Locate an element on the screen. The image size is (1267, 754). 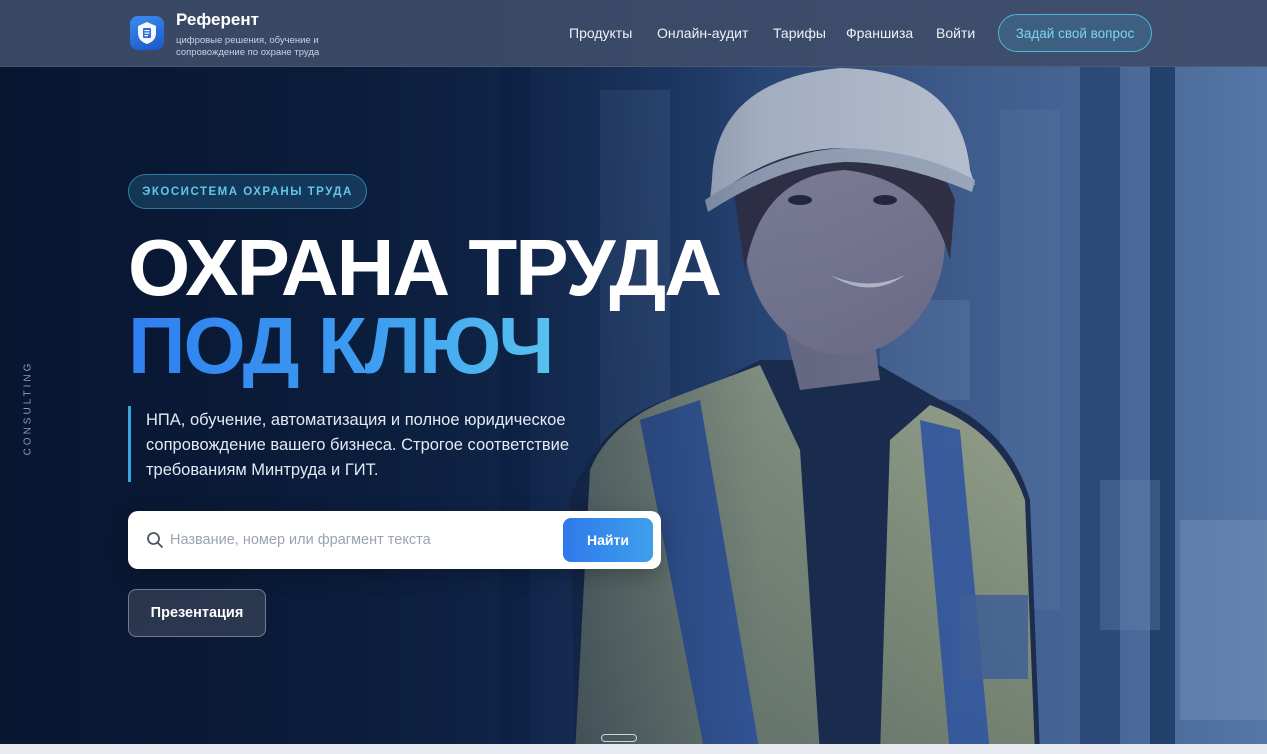
nav-item-franchise: Франшиза is located at coordinates (879, 34).